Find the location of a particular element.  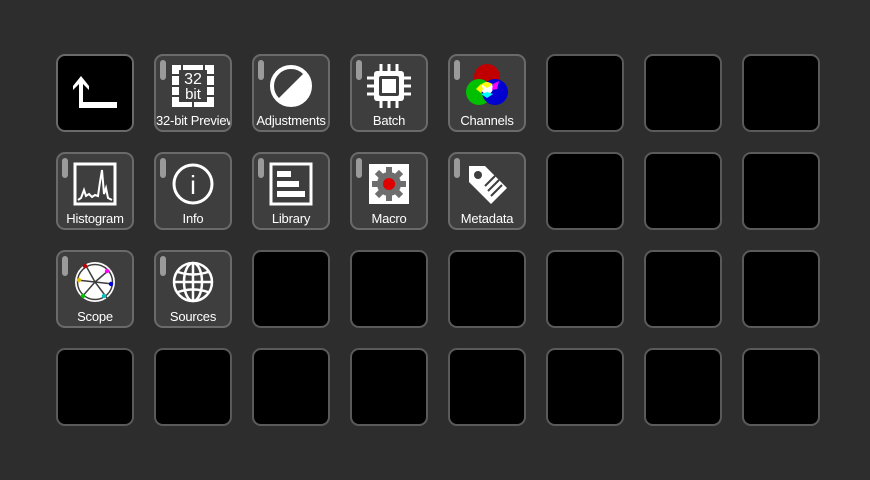

key-label: Channels is located at coordinates (487, 120).